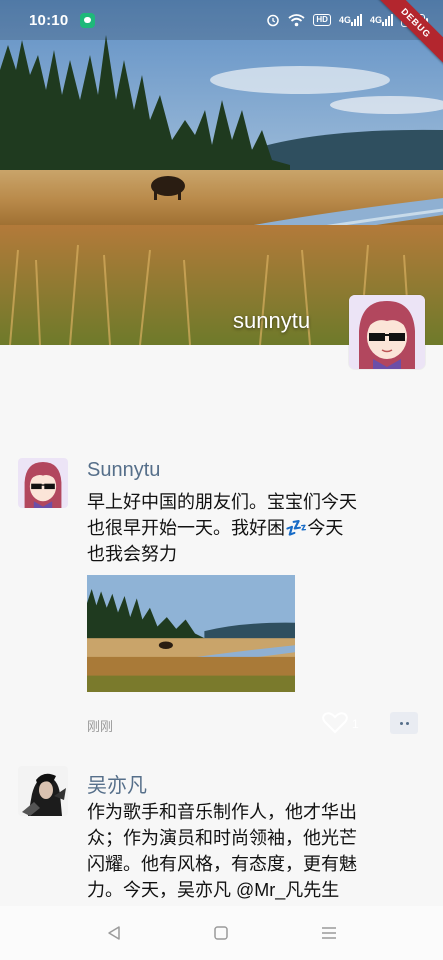 This screenshot has width=443, height=960. What do you see at coordinates (100, 726) in the screenshot?
I see `post-timestamp: 刚刚` at bounding box center [100, 726].